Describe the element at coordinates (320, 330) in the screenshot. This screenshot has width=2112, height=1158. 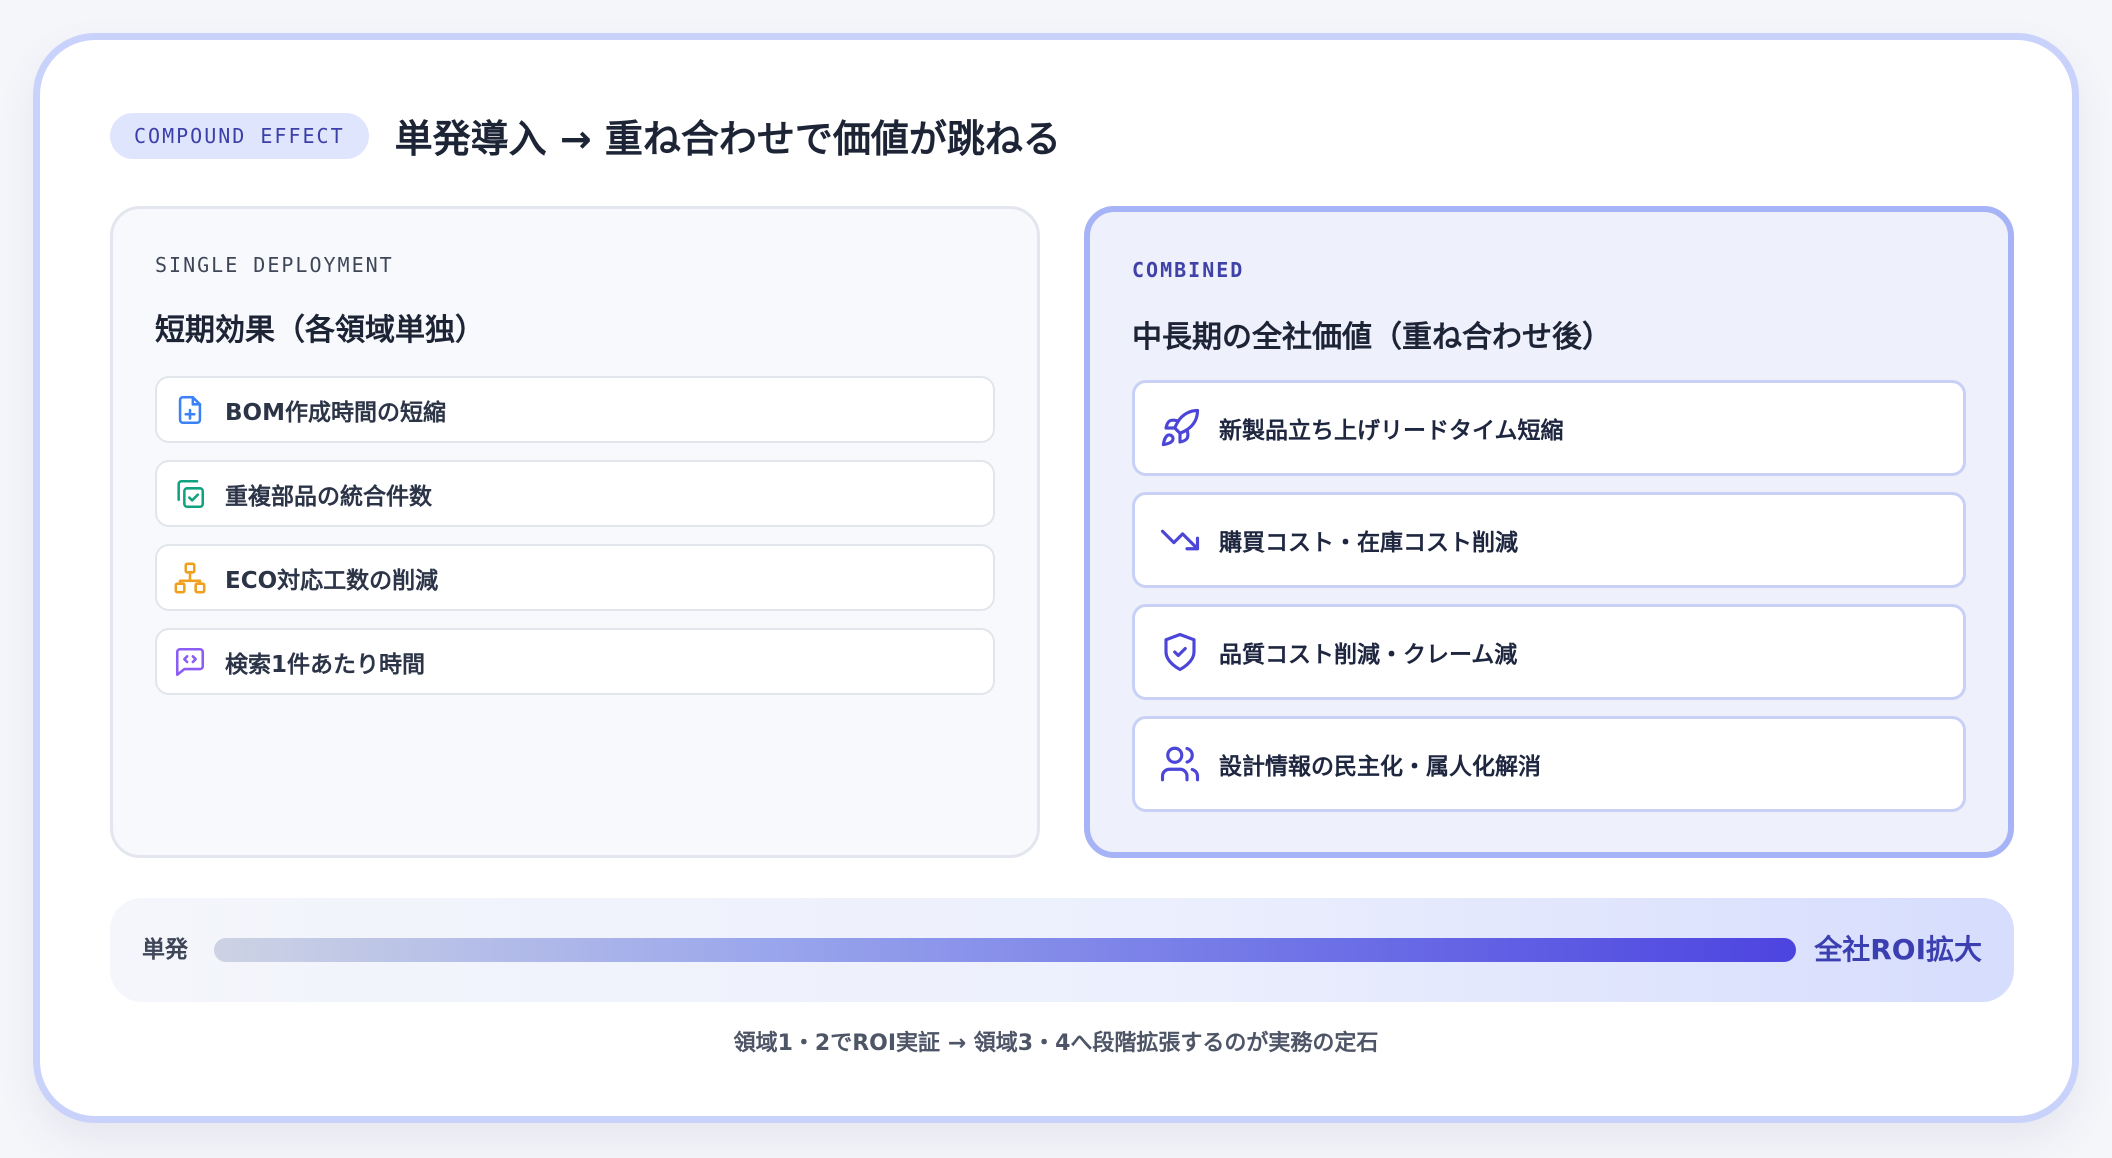
I see `single-deployment-title: 短期効果（各領域単独）` at that location.